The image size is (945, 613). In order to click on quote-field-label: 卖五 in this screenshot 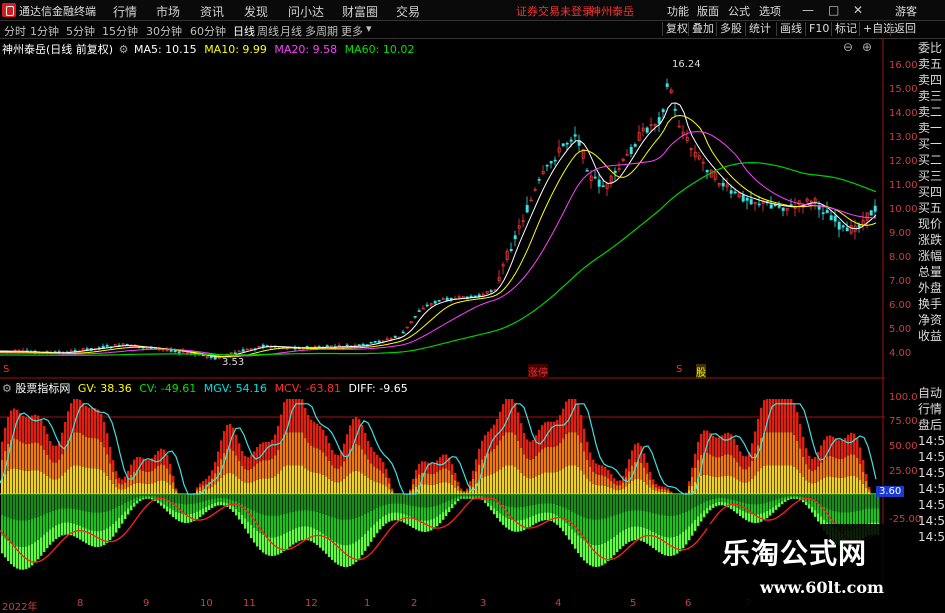, I will do `click(931, 64)`.